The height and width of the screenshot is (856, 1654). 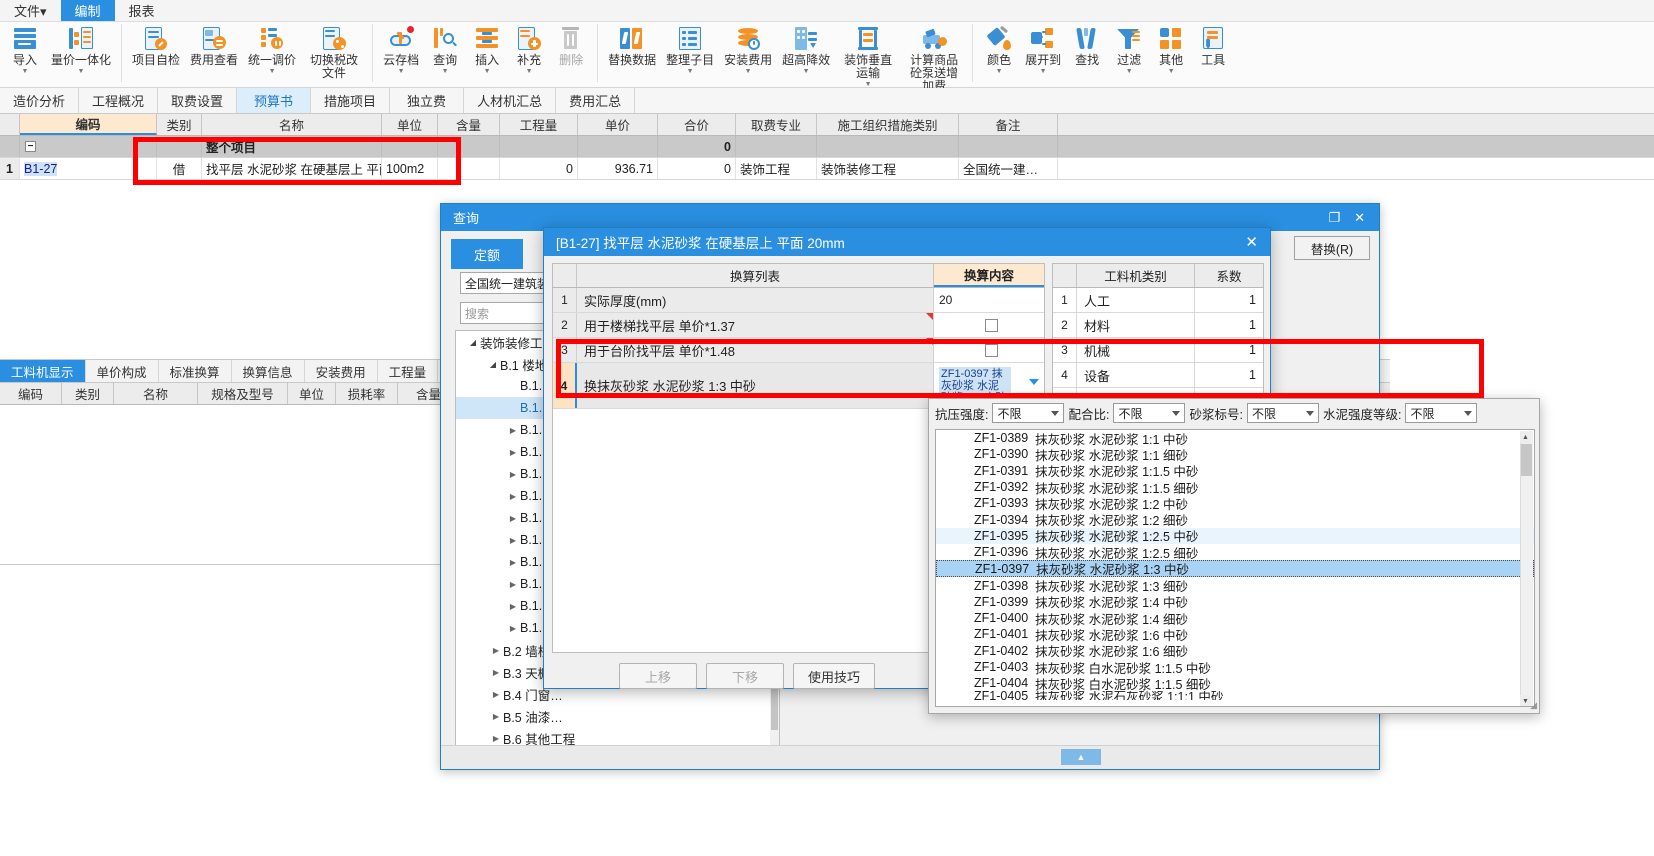 I want to click on ribbon-button-query: 查询 ▼, so click(x=445, y=49).